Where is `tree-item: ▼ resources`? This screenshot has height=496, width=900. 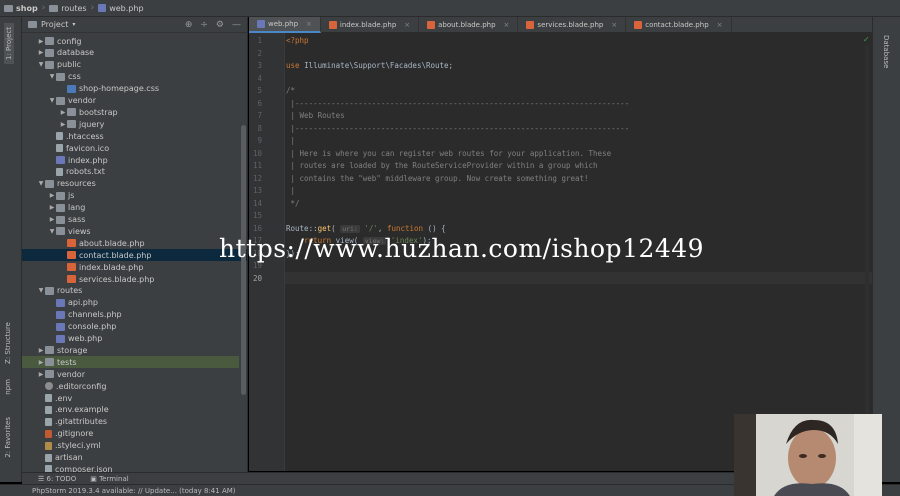 tree-item: ▼ resources is located at coordinates (134, 184).